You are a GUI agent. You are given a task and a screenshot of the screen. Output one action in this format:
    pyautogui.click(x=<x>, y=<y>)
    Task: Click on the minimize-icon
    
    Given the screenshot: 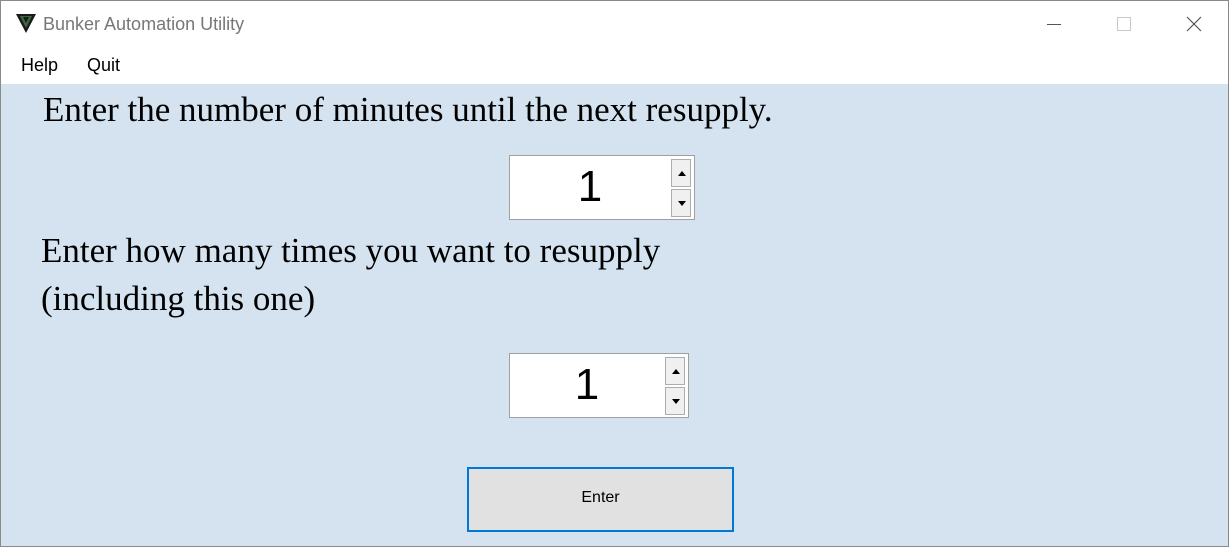 What is the action you would take?
    pyautogui.click(x=1054, y=24)
    